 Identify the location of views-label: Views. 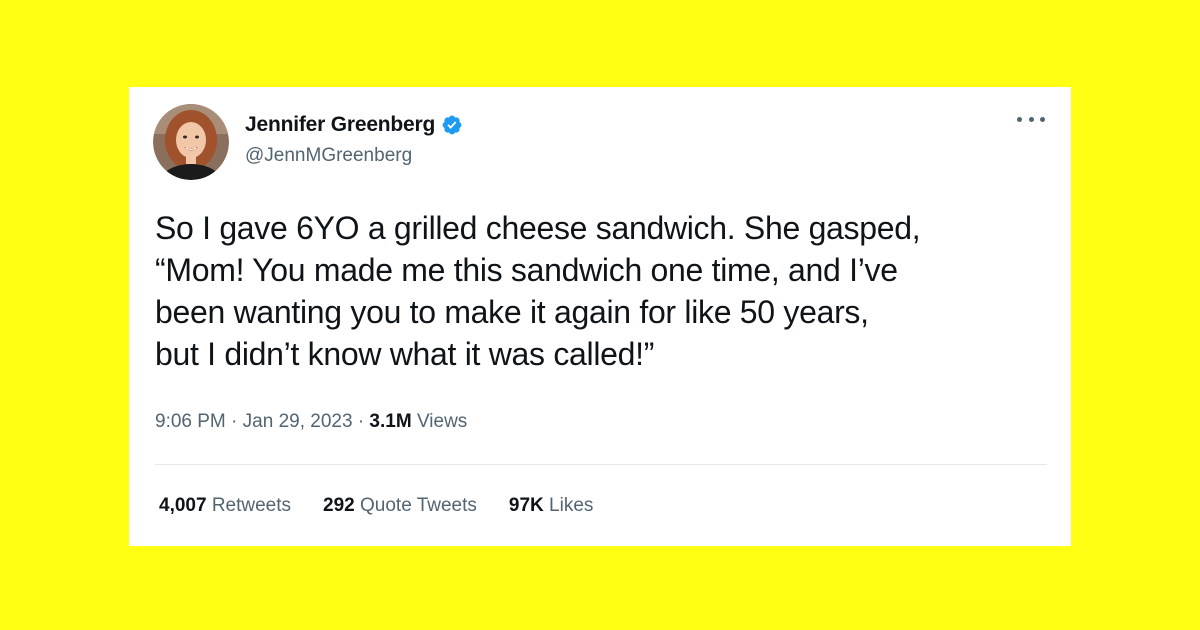
(442, 421).